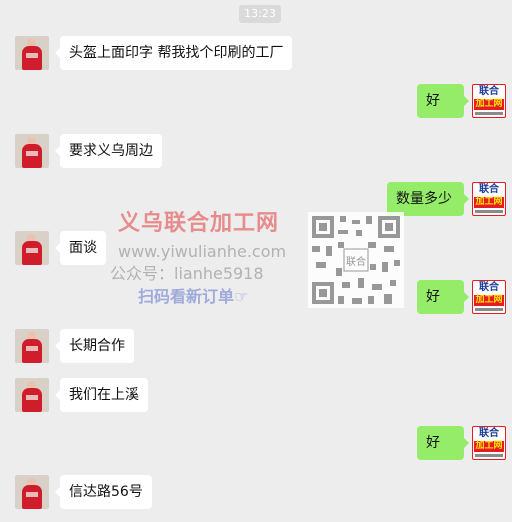  I want to click on message-row: 要求义乌周边, so click(256, 154).